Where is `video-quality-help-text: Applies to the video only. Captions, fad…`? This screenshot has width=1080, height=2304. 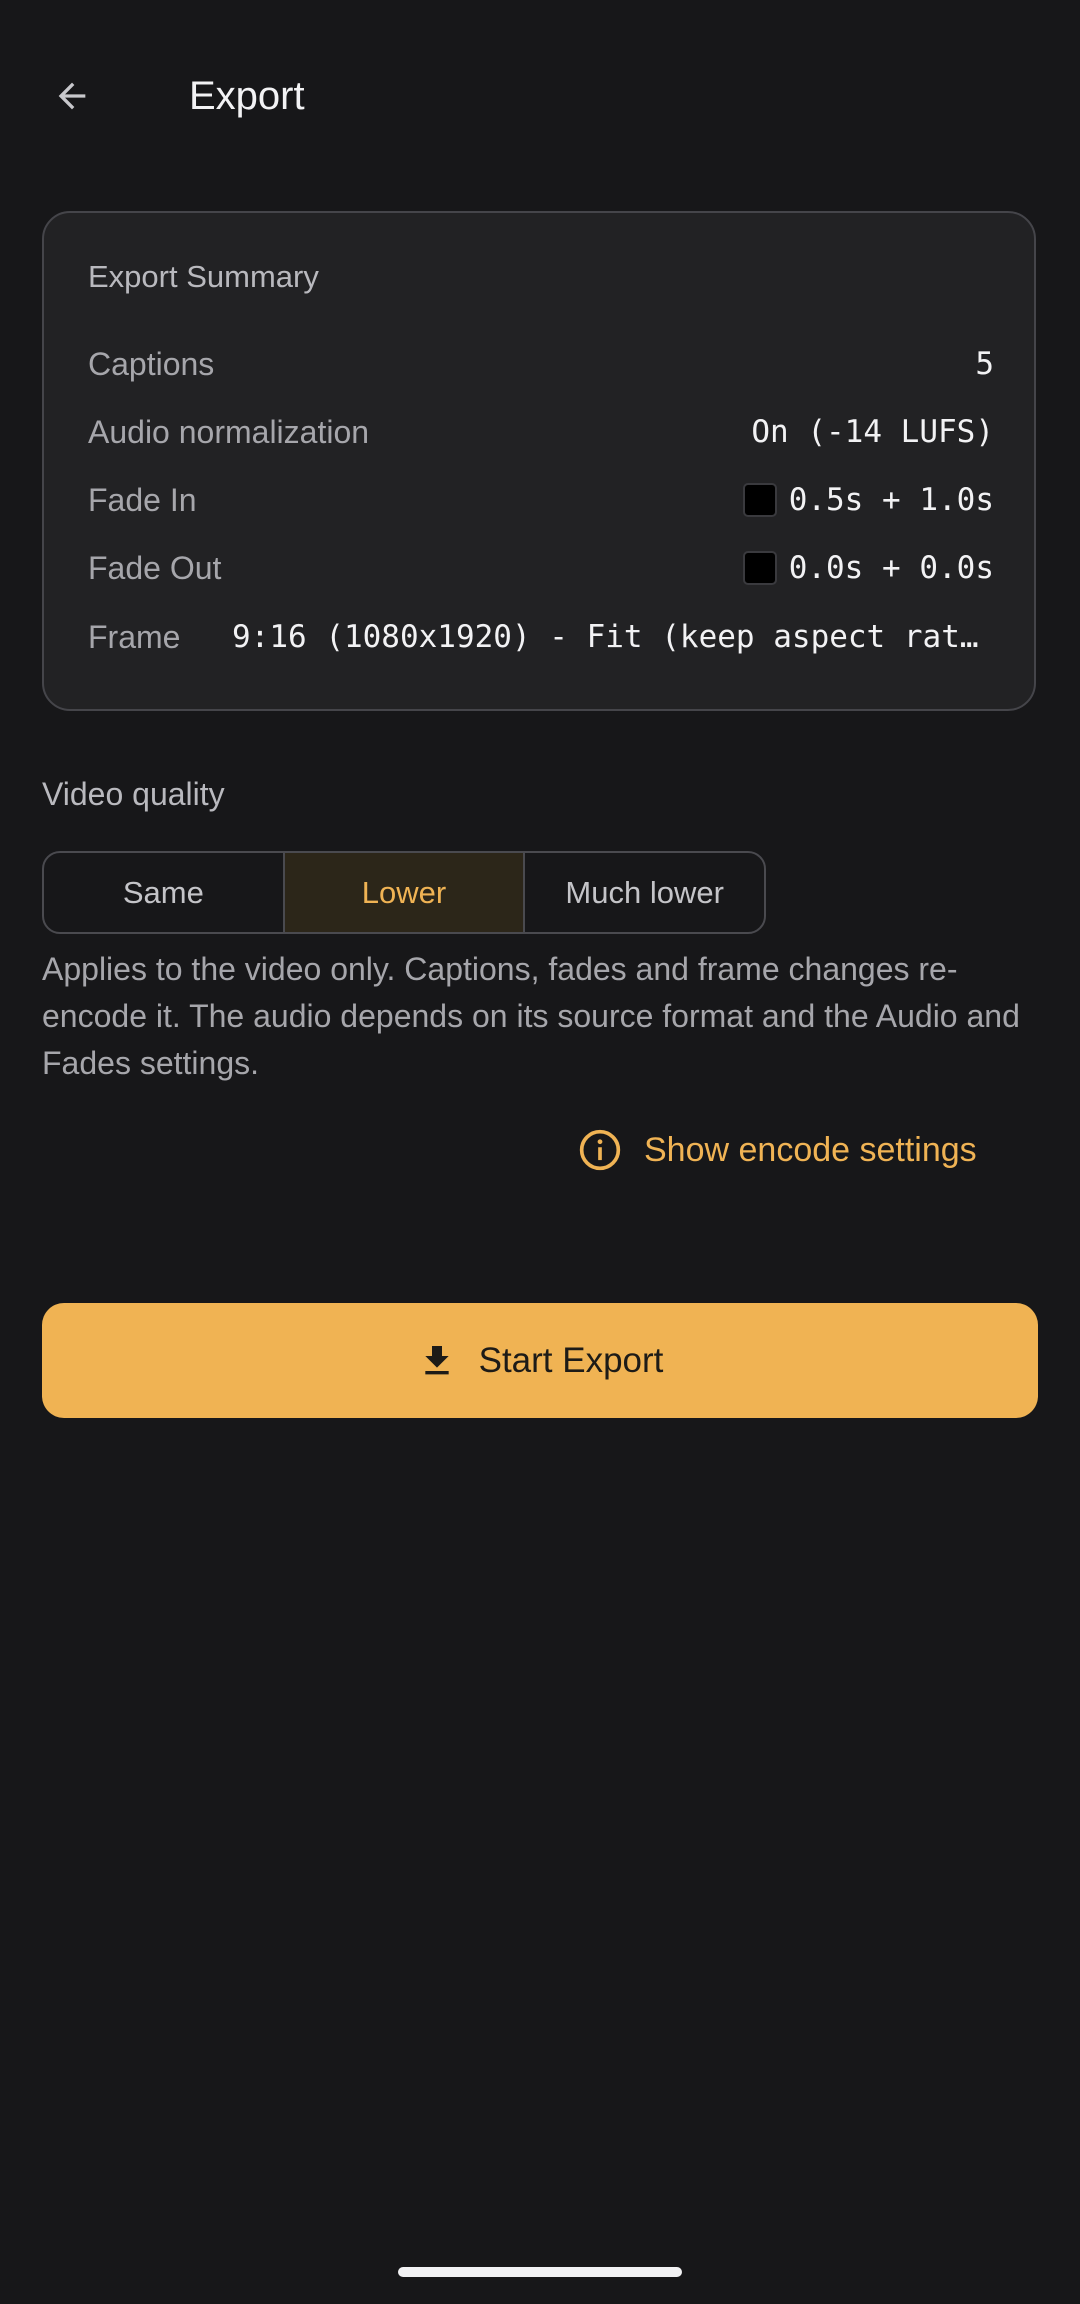 video-quality-help-text: Applies to the video only. Captions, fad… is located at coordinates (531, 1016).